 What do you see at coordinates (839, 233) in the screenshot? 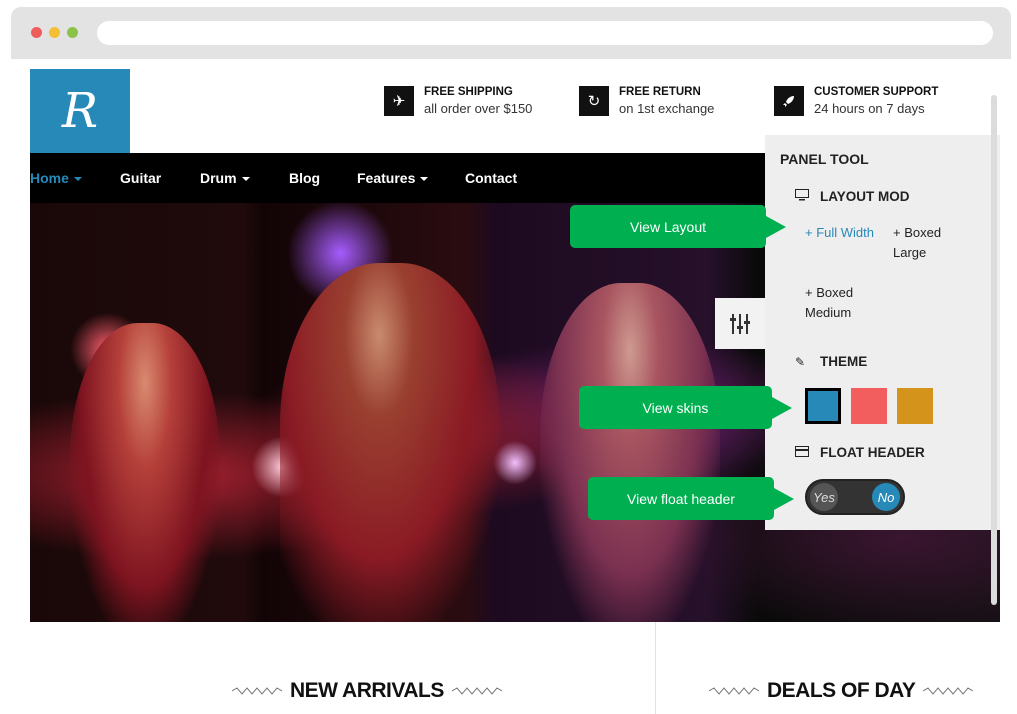
I see `layout-full-width-option: + Full Width` at bounding box center [839, 233].